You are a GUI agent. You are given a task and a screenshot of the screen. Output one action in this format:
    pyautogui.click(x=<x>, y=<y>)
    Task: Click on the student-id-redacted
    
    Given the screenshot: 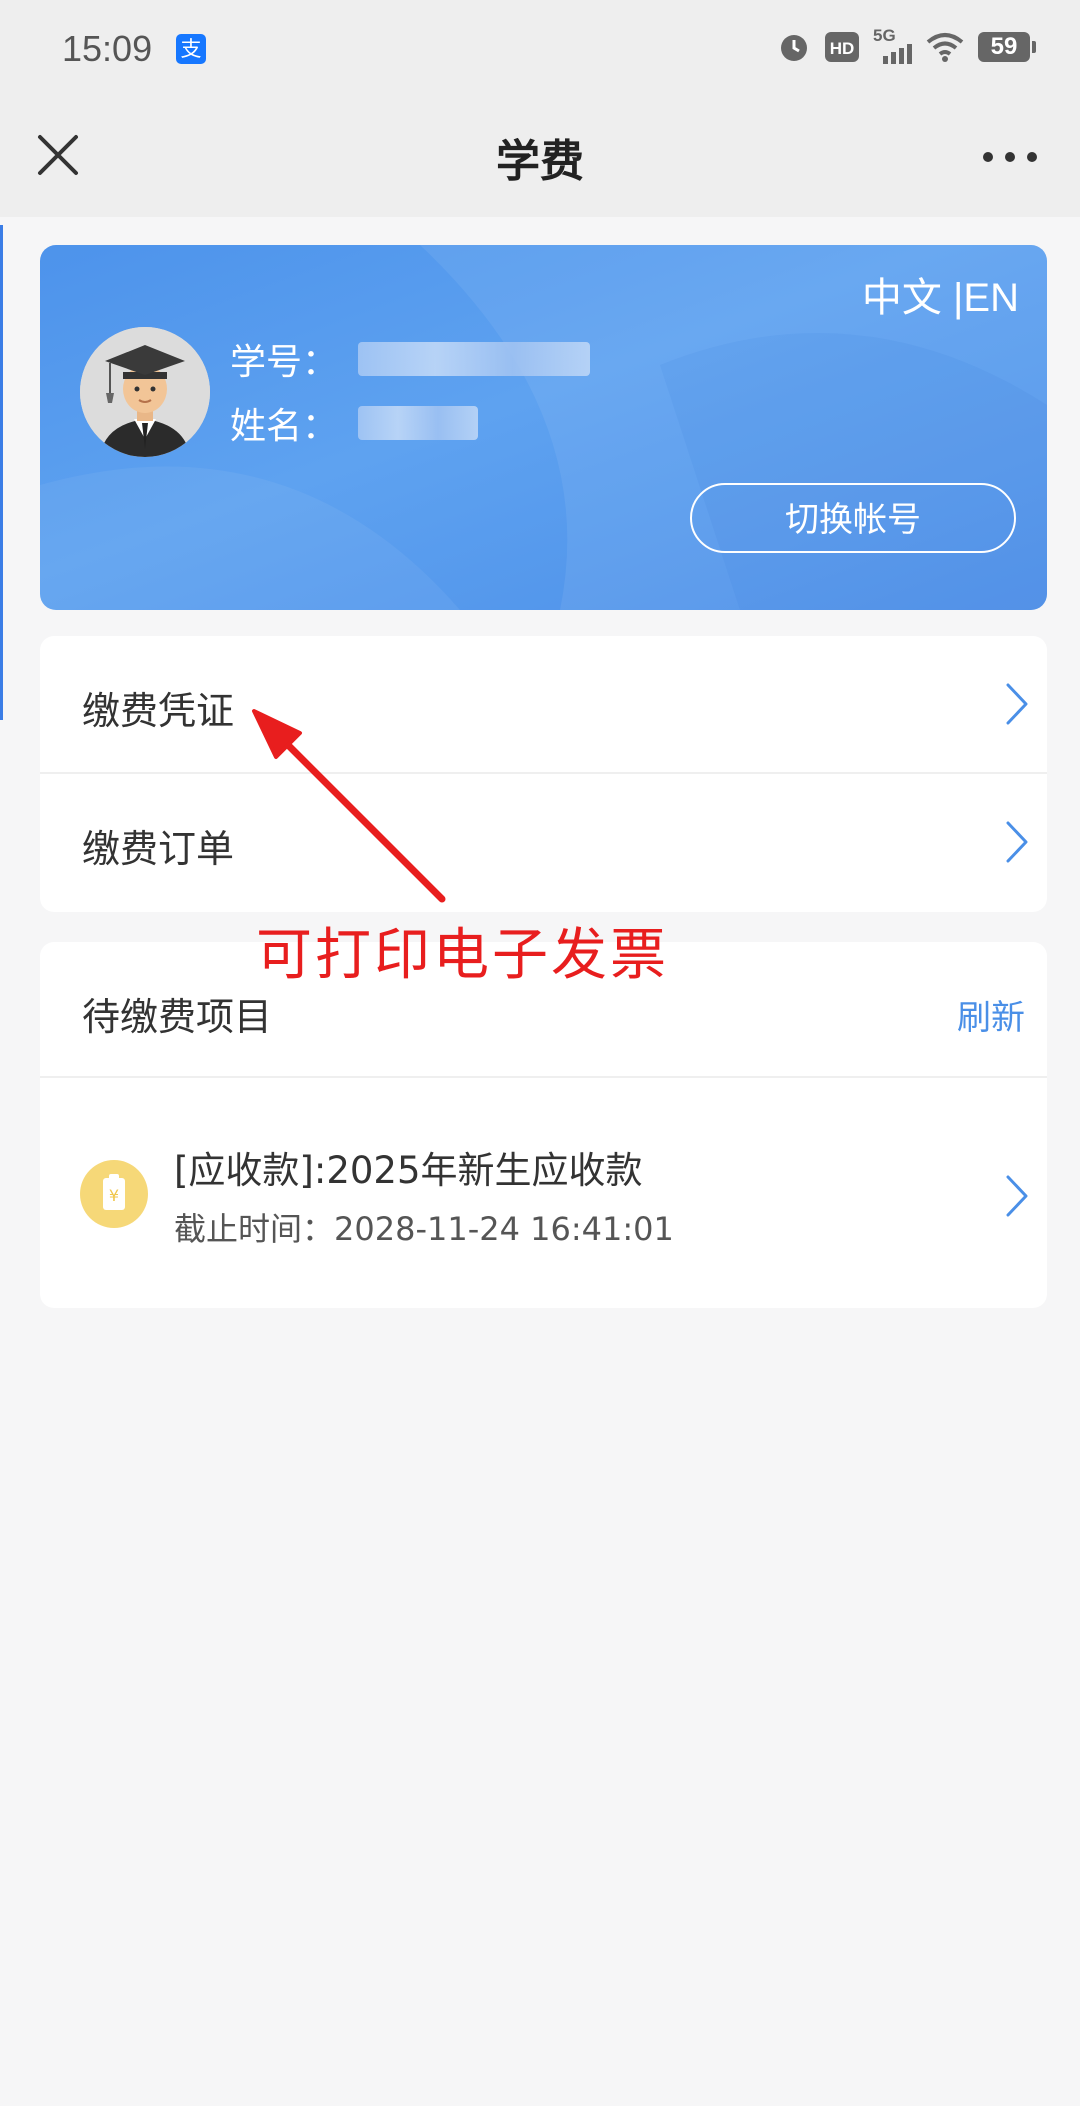 What is the action you would take?
    pyautogui.click(x=474, y=359)
    